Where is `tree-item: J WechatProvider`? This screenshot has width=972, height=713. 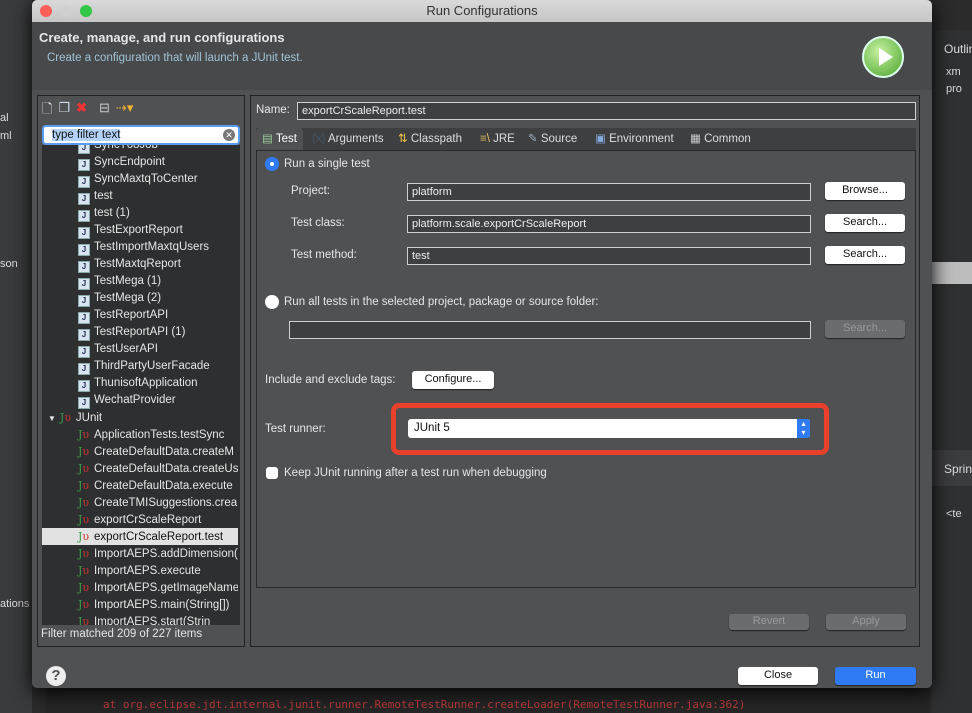 tree-item: J WechatProvider is located at coordinates (140, 400).